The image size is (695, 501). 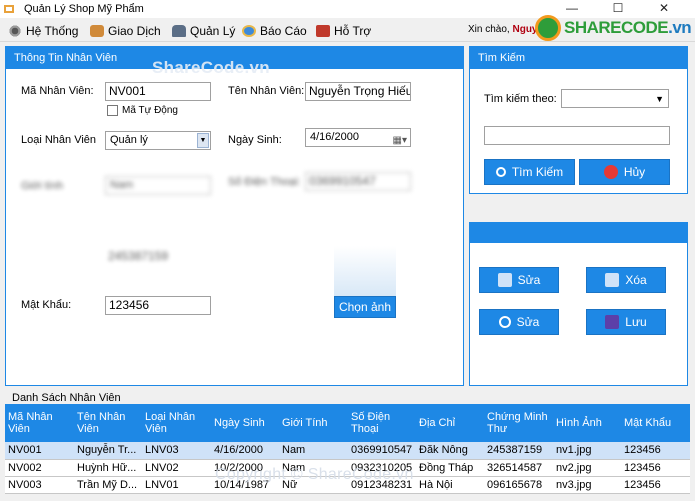 I want to click on edit-button: Sửa, so click(x=519, y=322).